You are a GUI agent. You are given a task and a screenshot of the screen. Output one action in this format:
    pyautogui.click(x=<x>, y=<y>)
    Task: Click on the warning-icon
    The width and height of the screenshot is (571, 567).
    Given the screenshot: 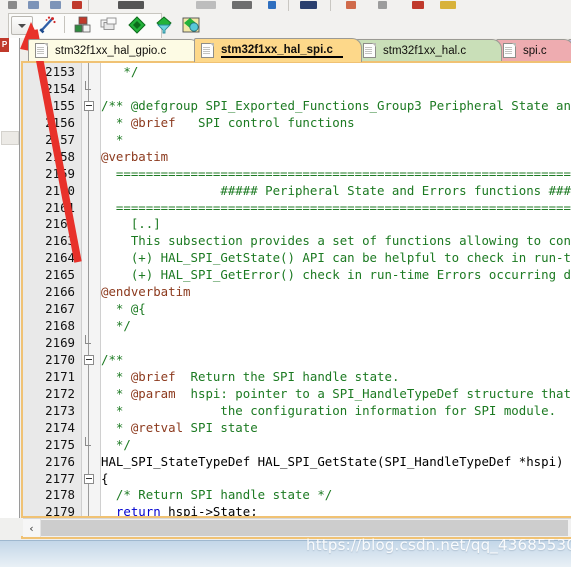 What is the action you would take?
    pyautogui.click(x=448, y=5)
    